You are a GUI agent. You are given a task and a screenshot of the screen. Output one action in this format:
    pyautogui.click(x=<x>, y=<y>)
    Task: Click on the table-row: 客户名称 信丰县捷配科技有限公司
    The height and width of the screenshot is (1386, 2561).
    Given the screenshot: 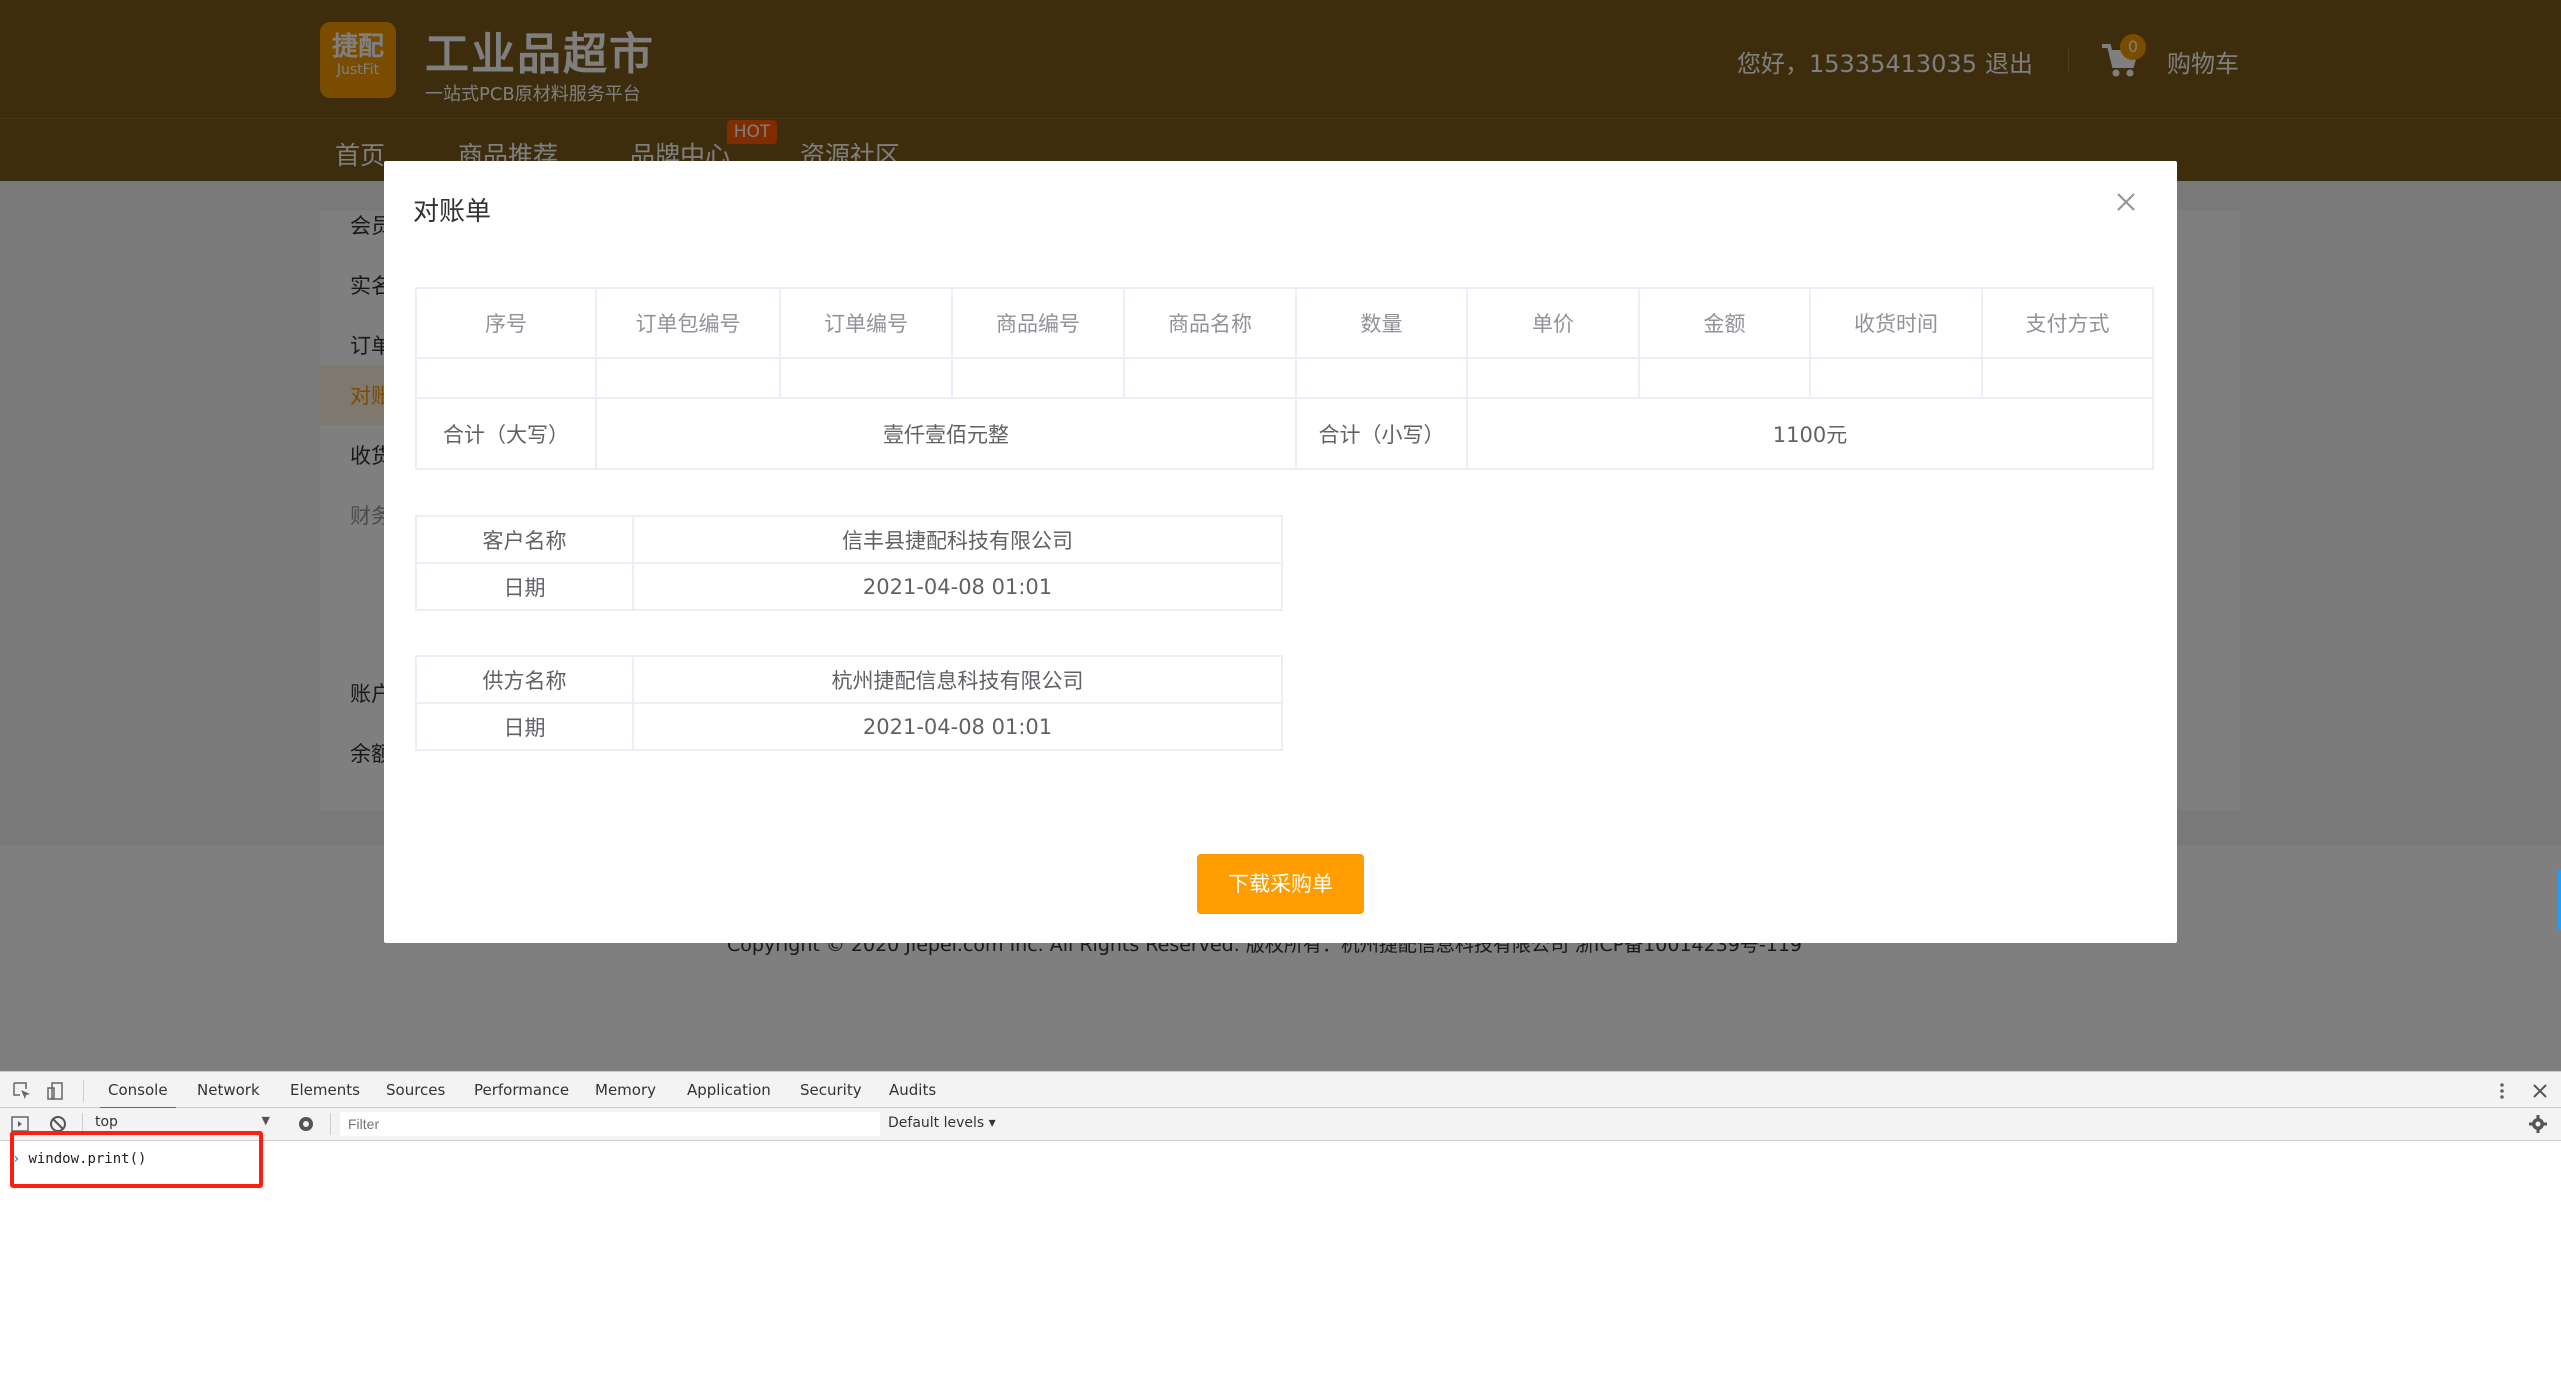 What is the action you would take?
    pyautogui.click(x=849, y=539)
    